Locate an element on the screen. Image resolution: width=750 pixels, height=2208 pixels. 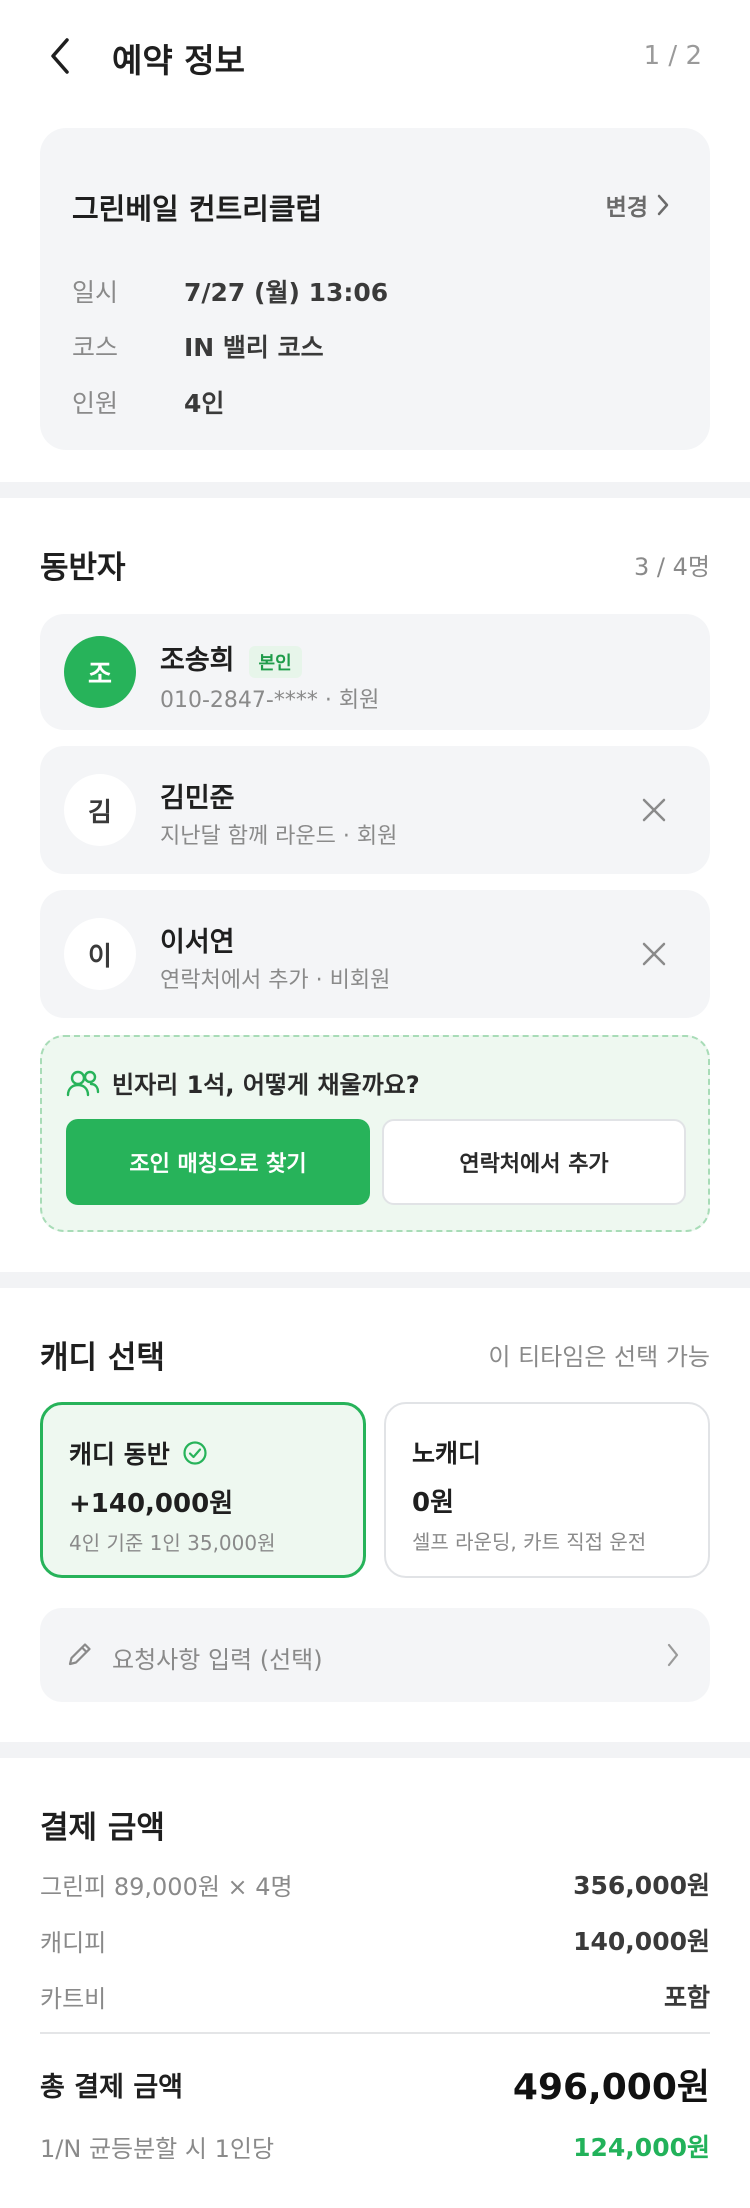
payment-divider is located at coordinates (375, 2033).